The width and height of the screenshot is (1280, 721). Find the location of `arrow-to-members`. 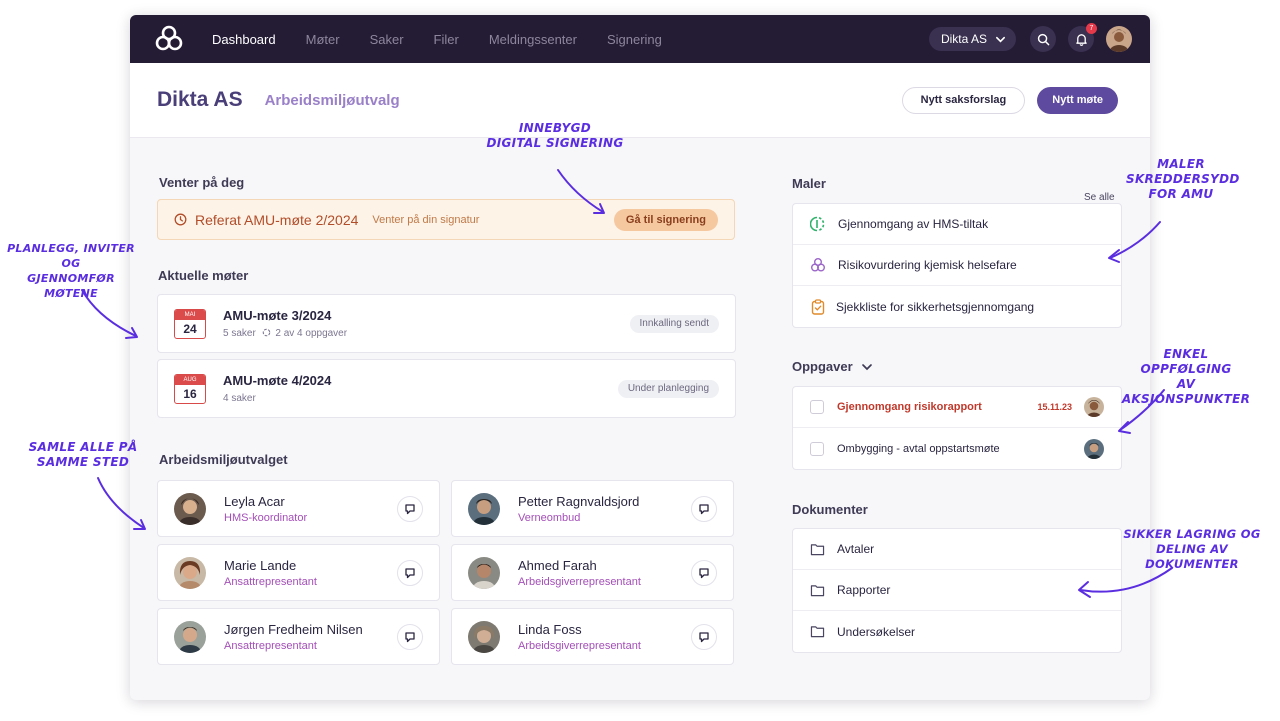

arrow-to-members is located at coordinates (121, 503).